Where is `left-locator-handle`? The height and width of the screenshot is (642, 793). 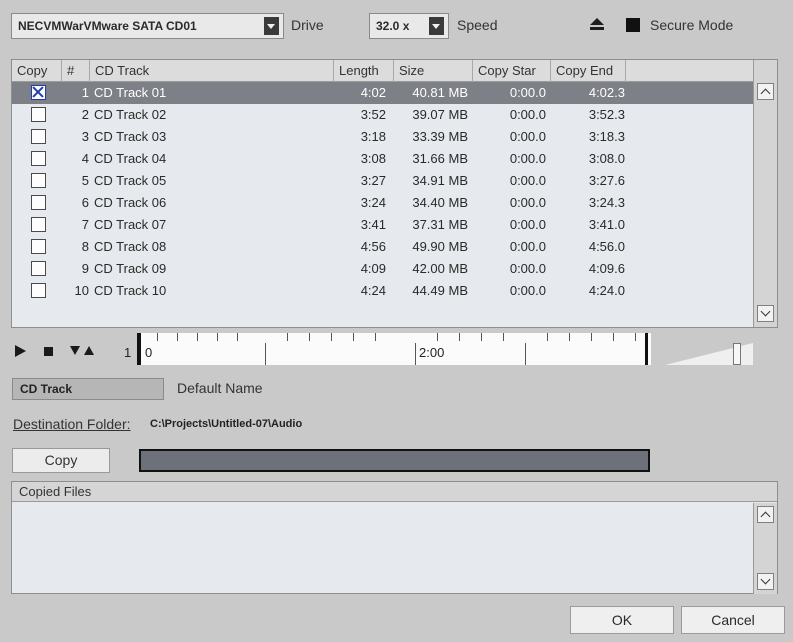
left-locator-handle is located at coordinates (139, 349).